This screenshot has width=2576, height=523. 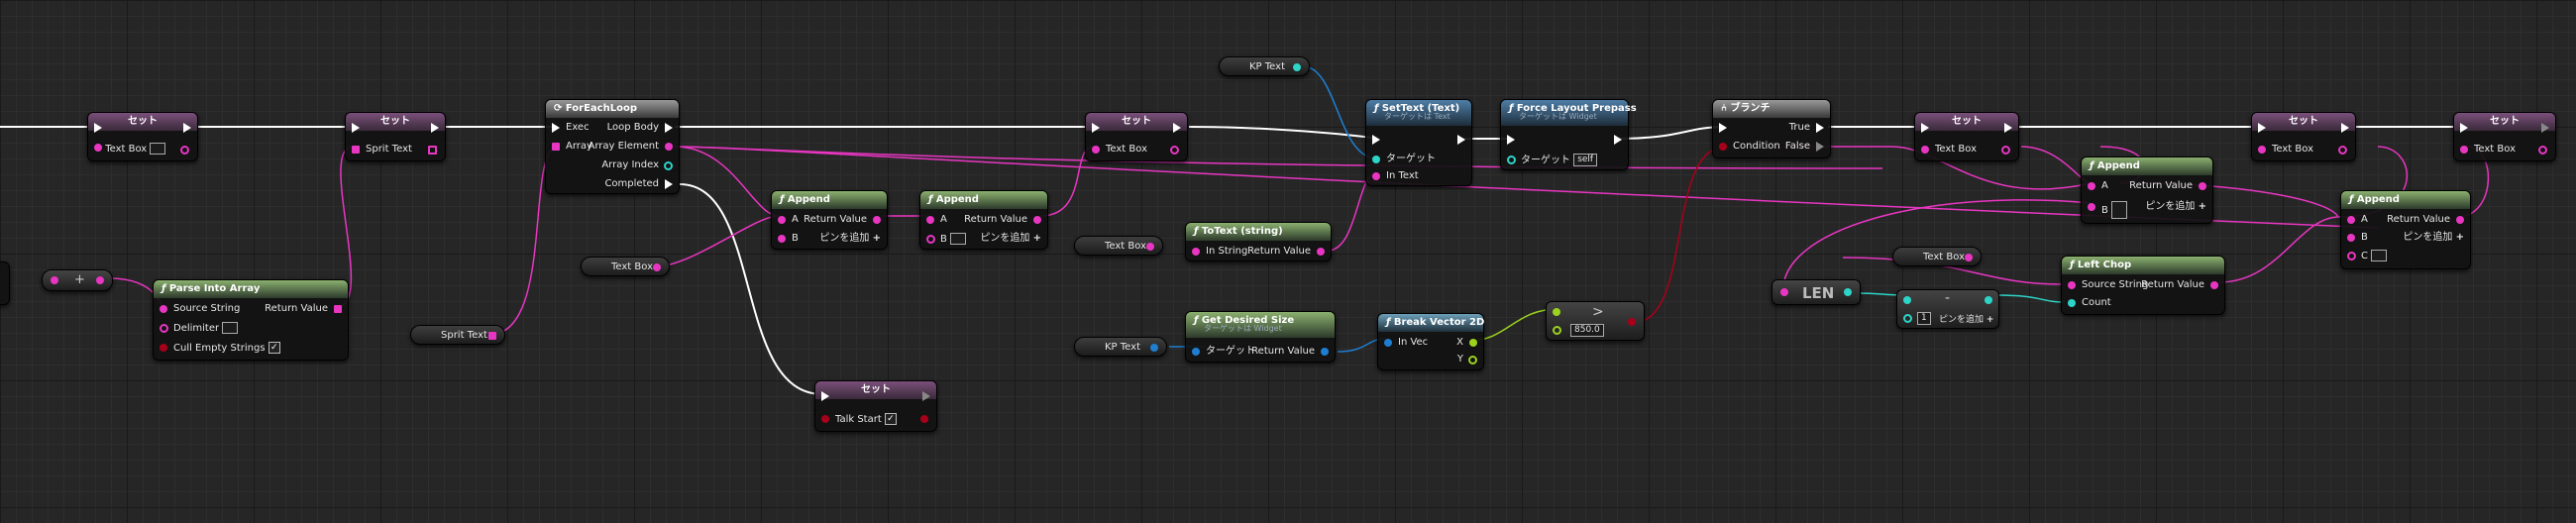 What do you see at coordinates (457, 335) in the screenshot?
I see `sprit-text-getter: Sprit Text` at bounding box center [457, 335].